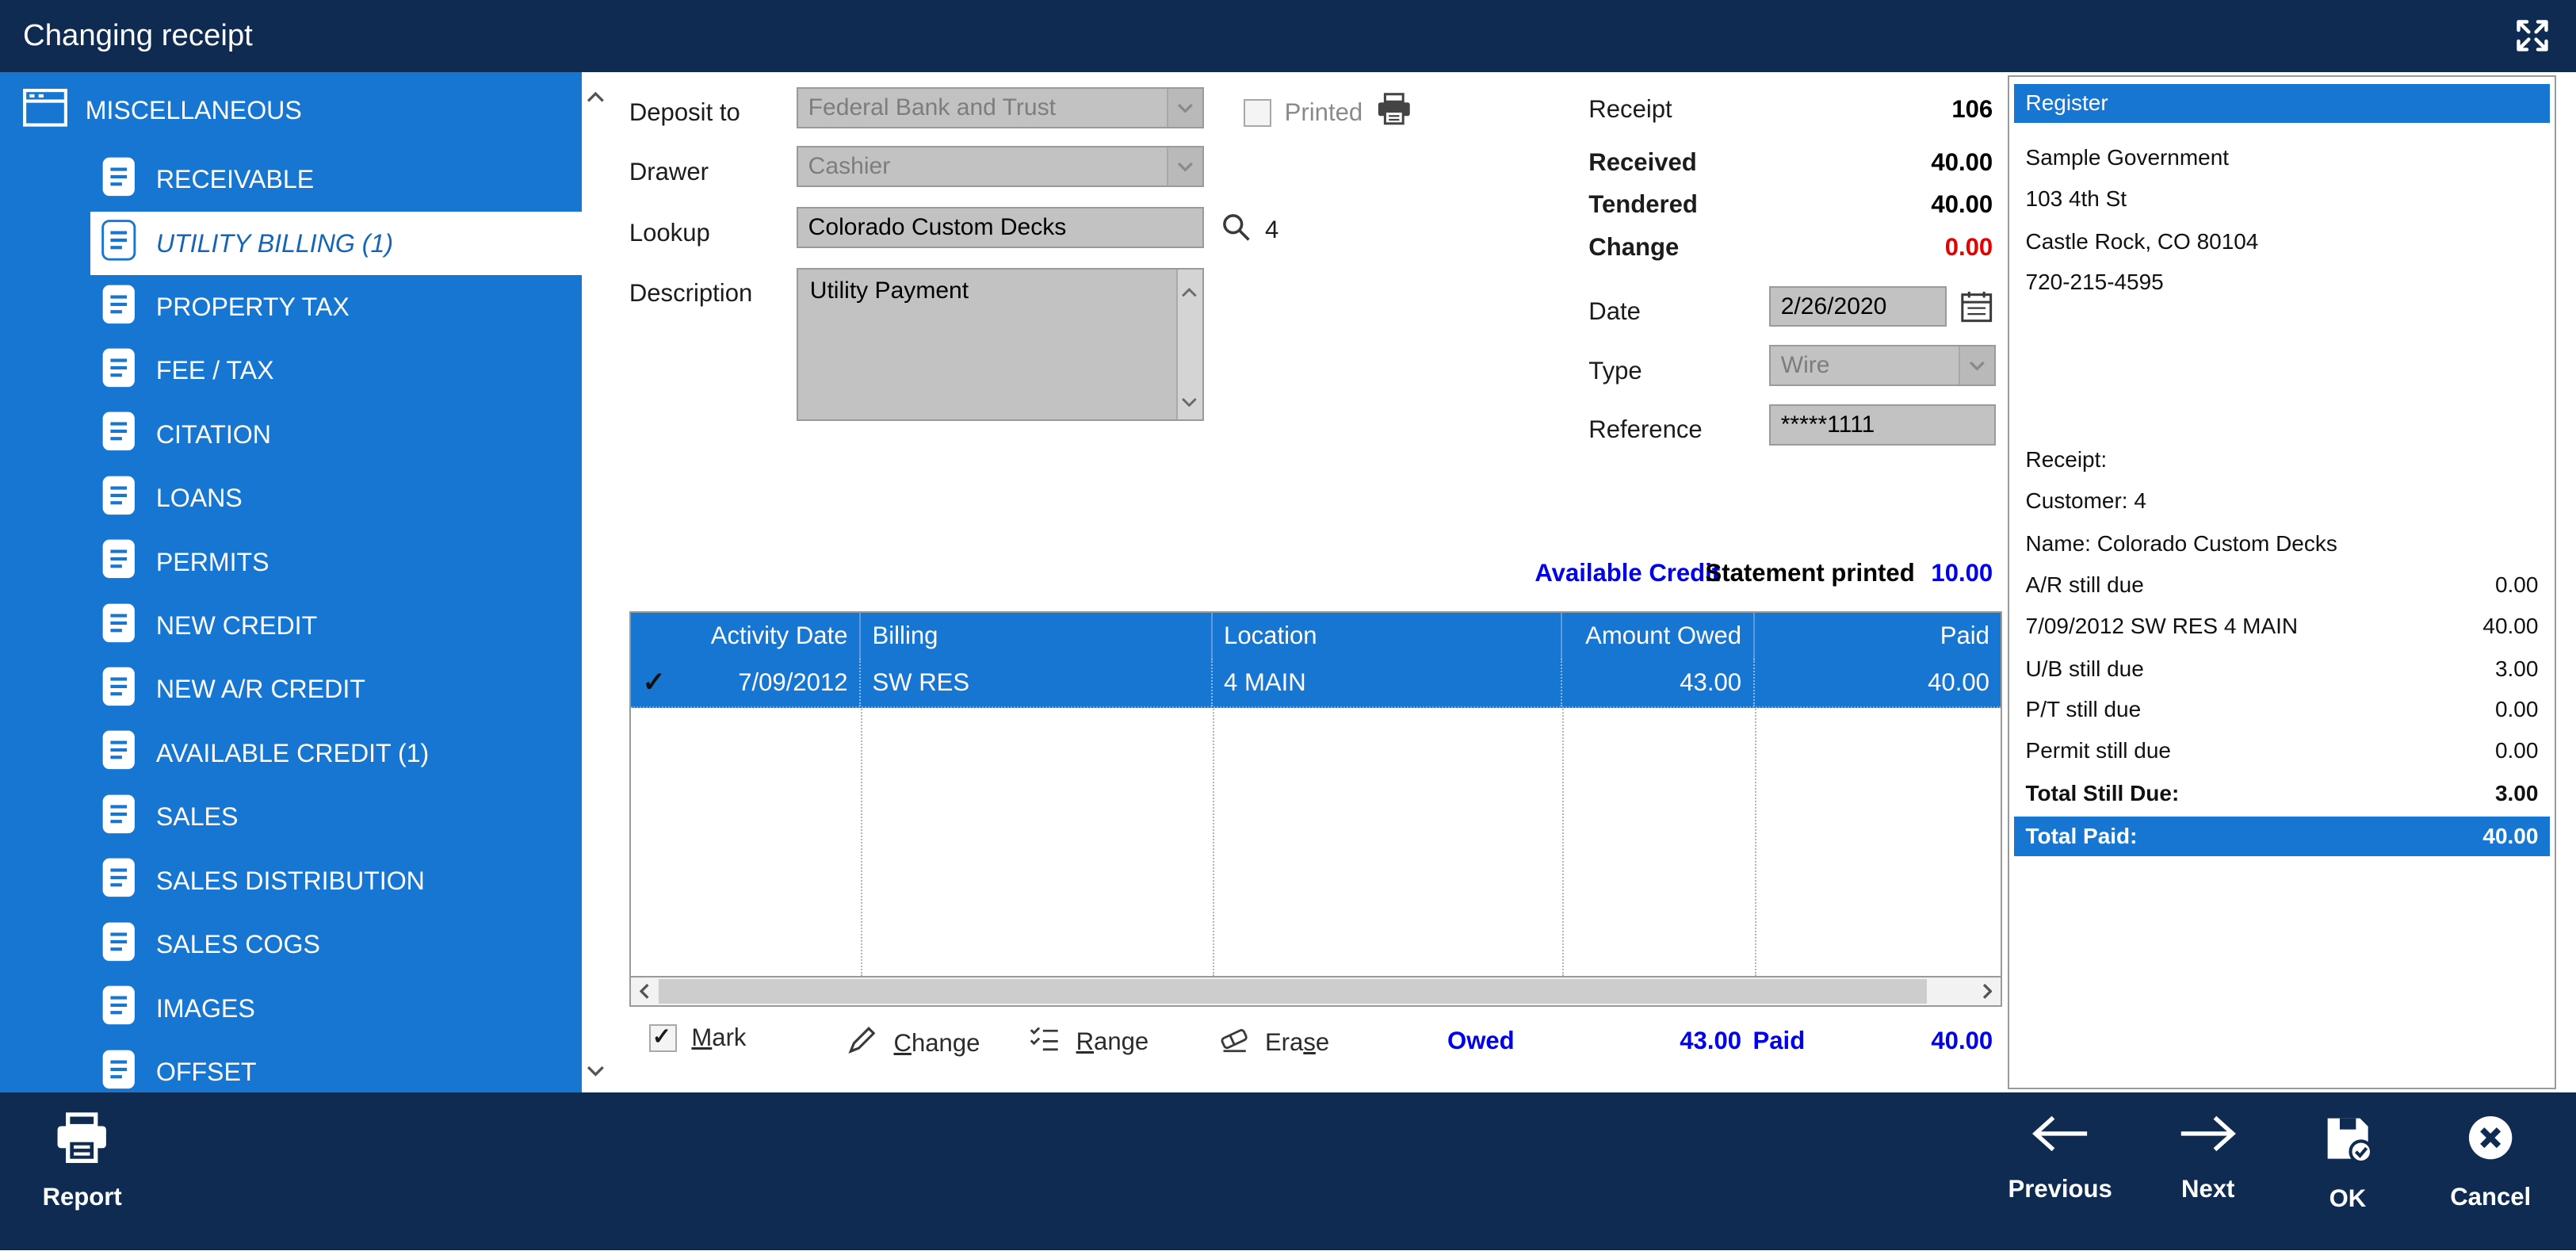 The image size is (2576, 1251). I want to click on mark-button: Mark, so click(697, 1037).